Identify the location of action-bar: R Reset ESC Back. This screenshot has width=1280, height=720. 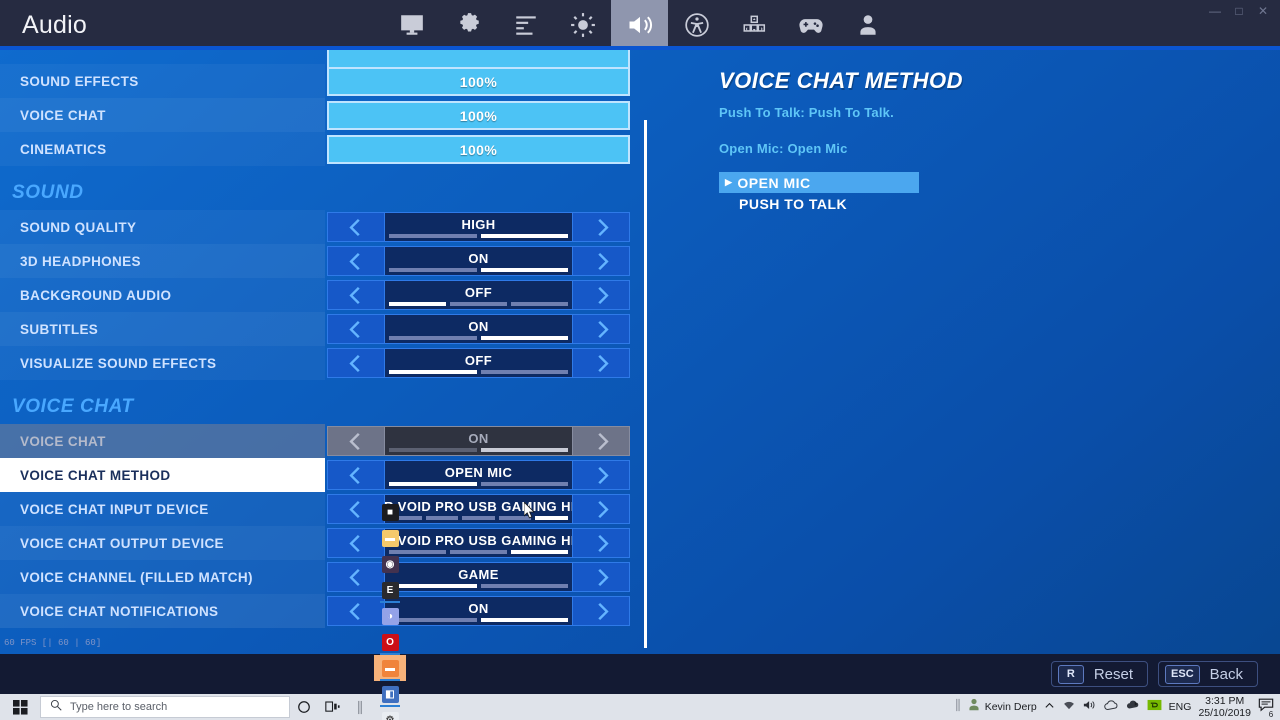
(640, 674).